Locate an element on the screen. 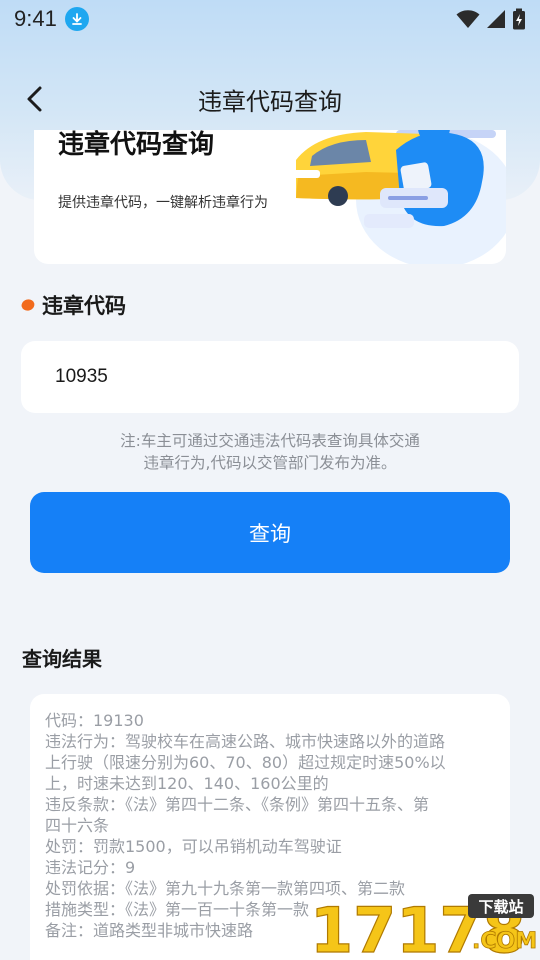 Image resolution: width=540 pixels, height=960 pixels. banner-card: 违章代码查询 提供违章代码，一键解析违章行为 is located at coordinates (270, 197).